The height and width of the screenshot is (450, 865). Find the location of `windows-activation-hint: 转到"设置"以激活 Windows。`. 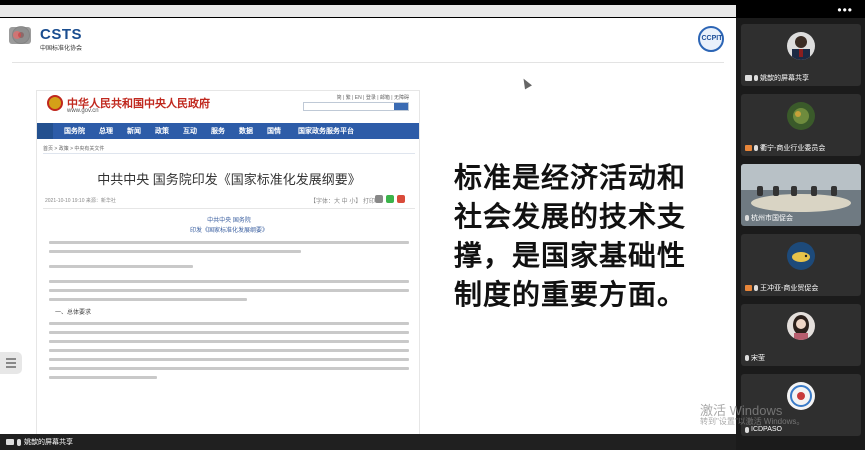

windows-activation-hint: 转到"设置"以激活 Windows。 is located at coordinates (752, 421).